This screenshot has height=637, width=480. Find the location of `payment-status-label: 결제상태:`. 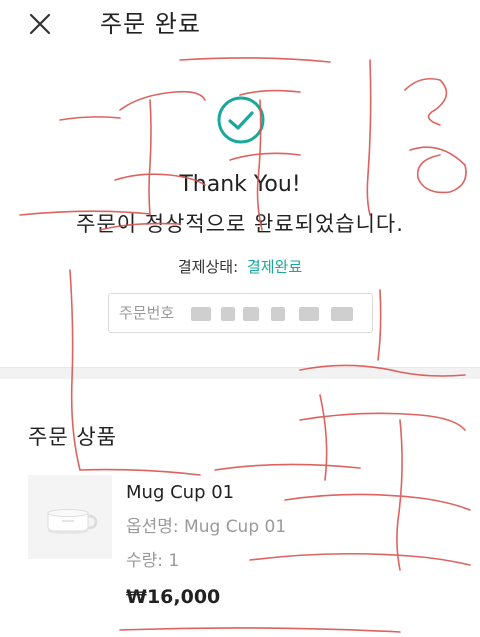

payment-status-label: 결제상태: is located at coordinates (208, 267).